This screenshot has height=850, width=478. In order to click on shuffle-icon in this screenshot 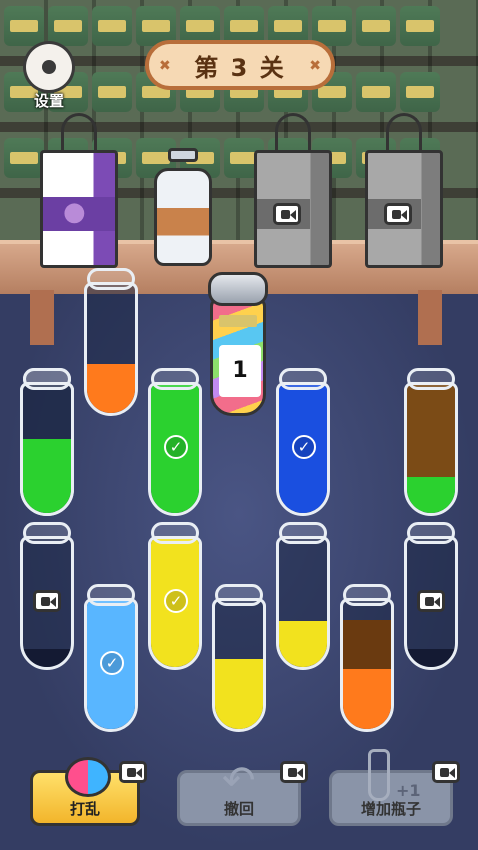, I will do `click(88, 777)`.